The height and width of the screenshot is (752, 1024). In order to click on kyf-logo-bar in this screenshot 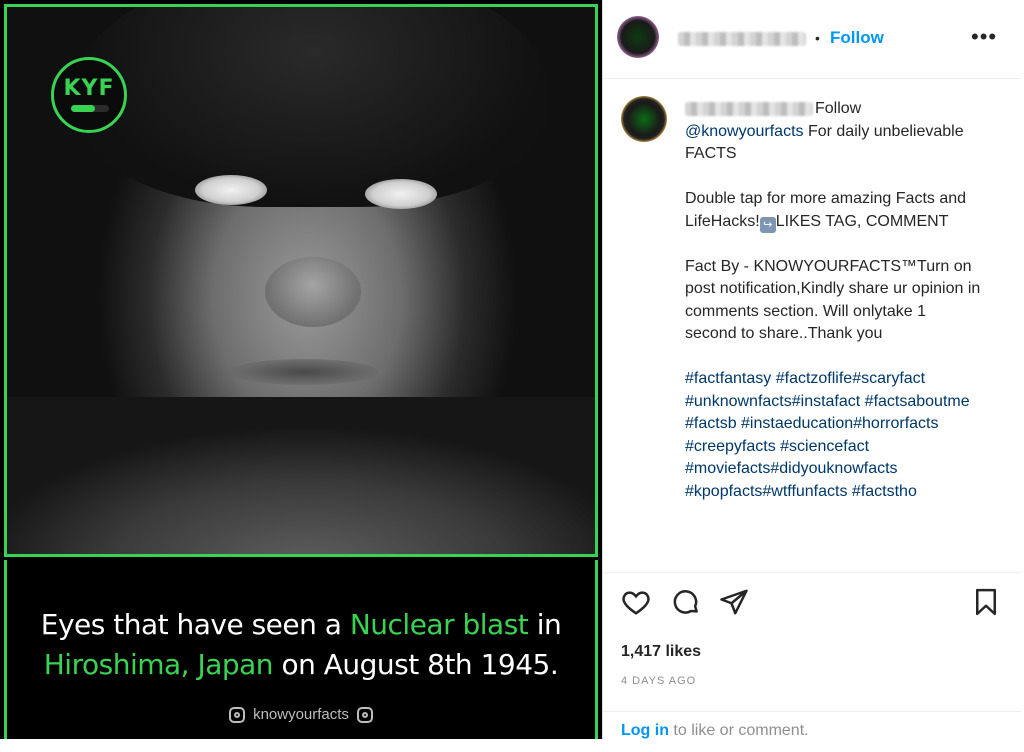, I will do `click(90, 108)`.